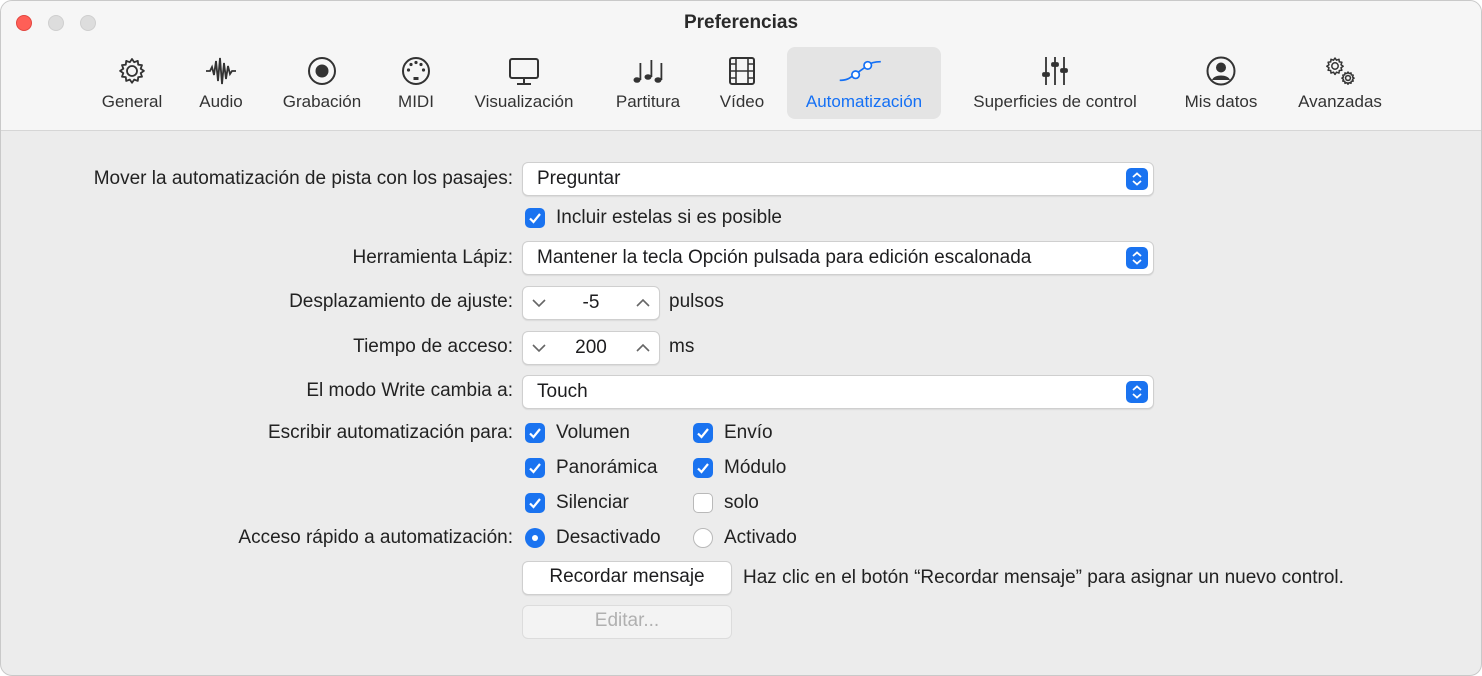  What do you see at coordinates (742, 101) in the screenshot?
I see `tab-video-label: Vídeo` at bounding box center [742, 101].